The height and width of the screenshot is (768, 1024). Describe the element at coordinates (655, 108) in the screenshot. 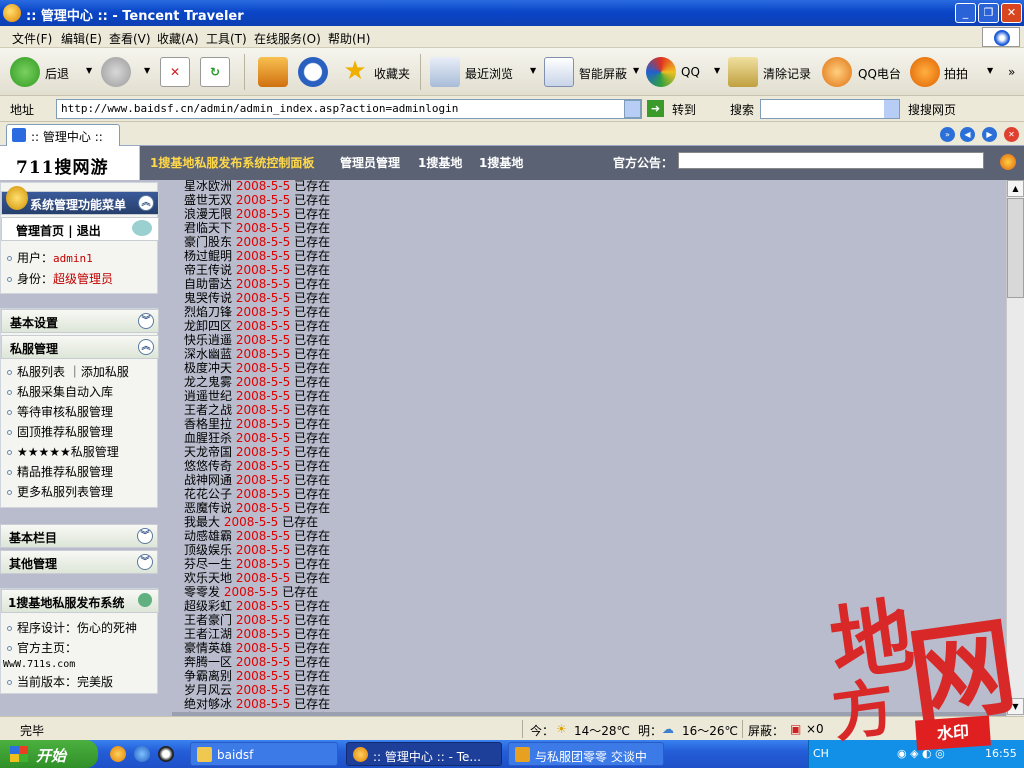

I see `go-arrow-icon: ➜` at that location.